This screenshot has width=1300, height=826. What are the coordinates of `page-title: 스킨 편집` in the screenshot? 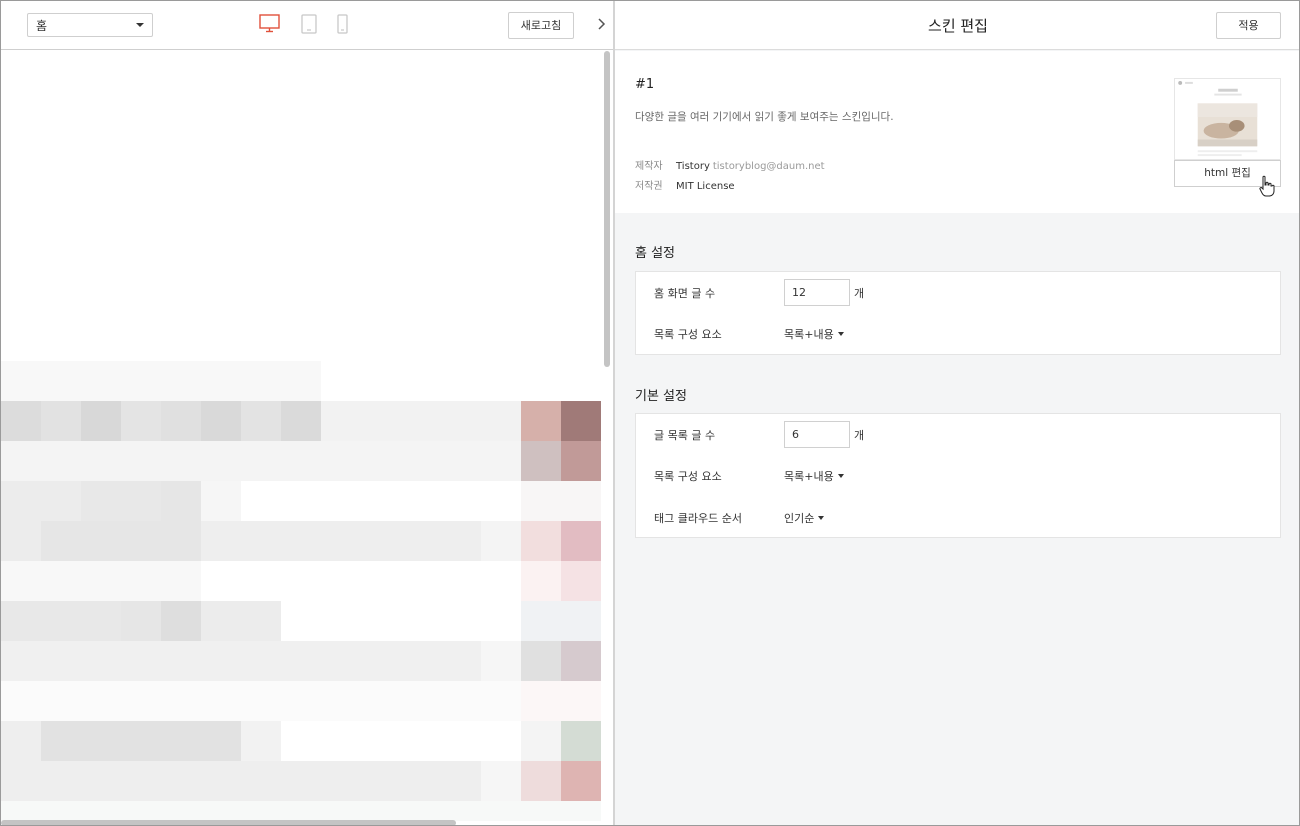 It's located at (958, 26).